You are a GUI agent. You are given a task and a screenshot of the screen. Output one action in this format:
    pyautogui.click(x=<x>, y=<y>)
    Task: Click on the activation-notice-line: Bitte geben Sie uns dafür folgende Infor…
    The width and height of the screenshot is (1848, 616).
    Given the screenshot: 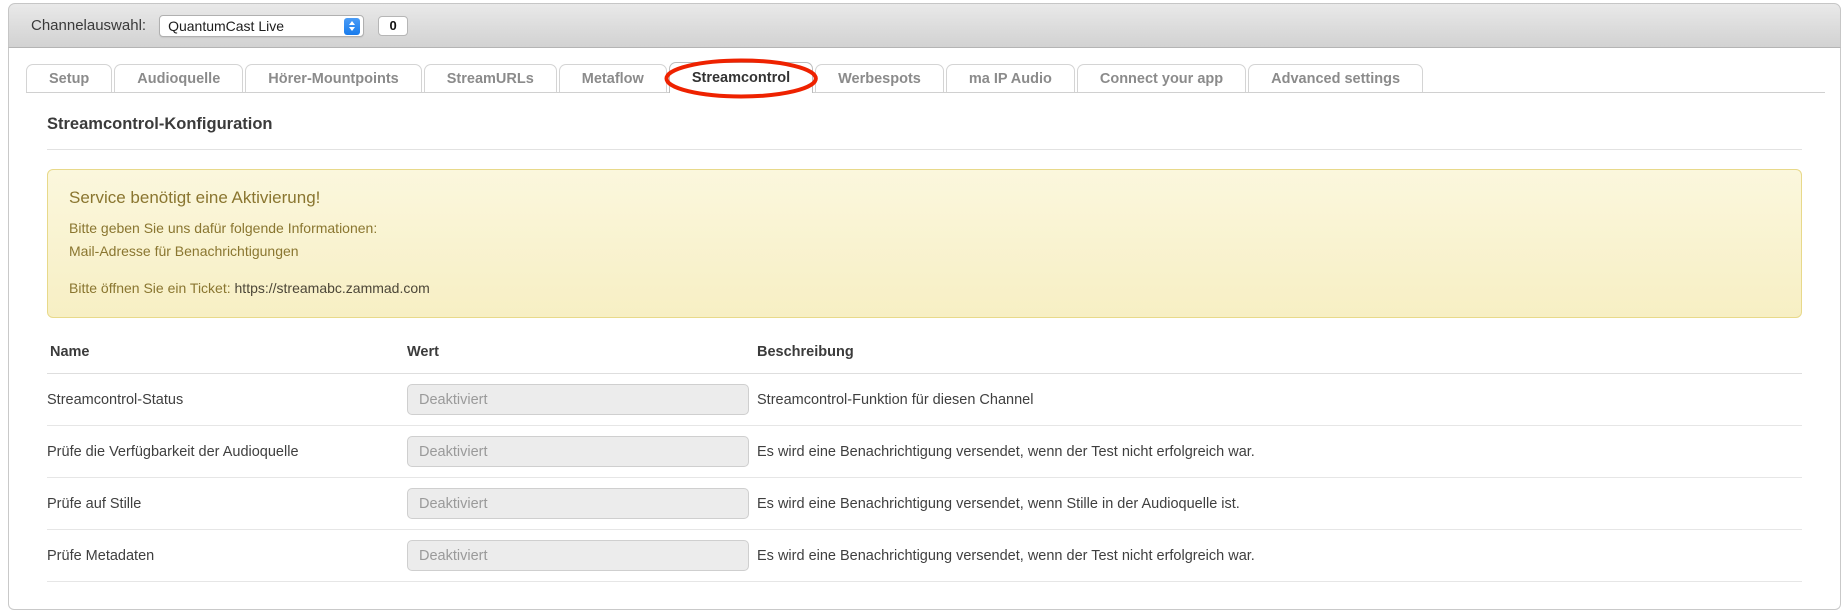 What is the action you would take?
    pyautogui.click(x=223, y=228)
    